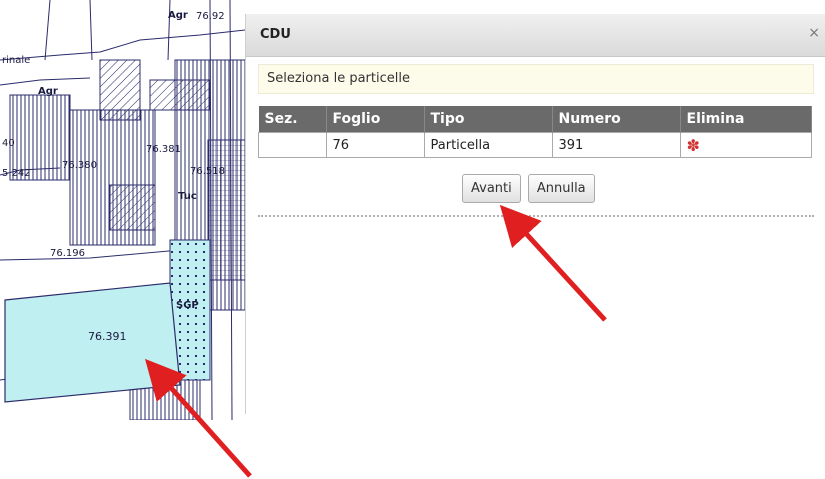 The image size is (825, 479). What do you see at coordinates (107, 336) in the screenshot?
I see `map-label-selected-parcel: 76.391` at bounding box center [107, 336].